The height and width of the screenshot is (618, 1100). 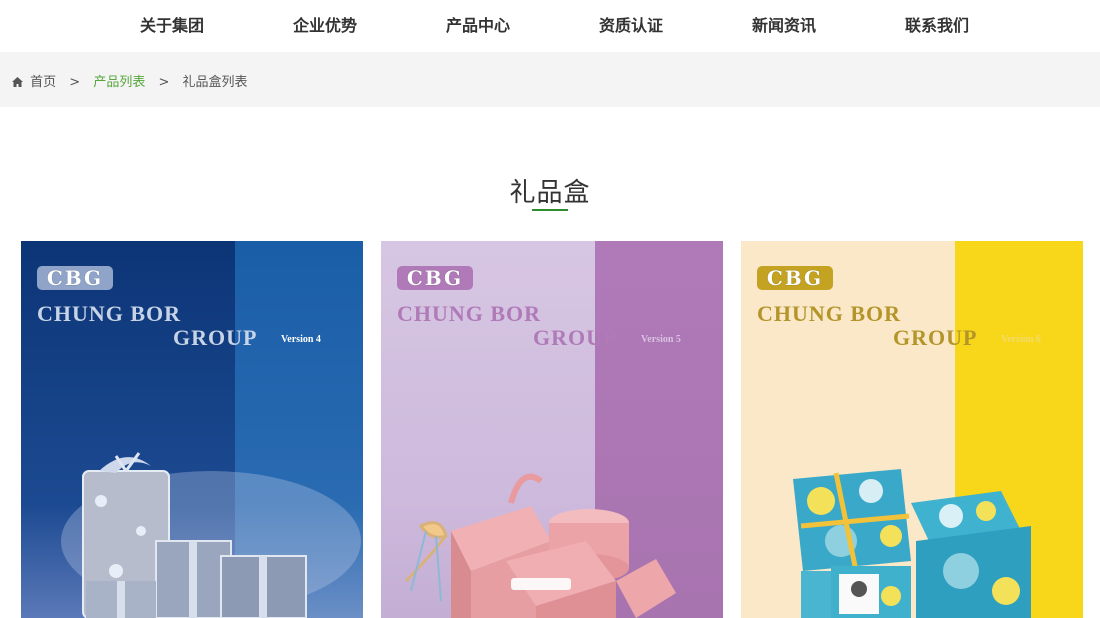 I want to click on version-label: Version 5, so click(x=661, y=339).